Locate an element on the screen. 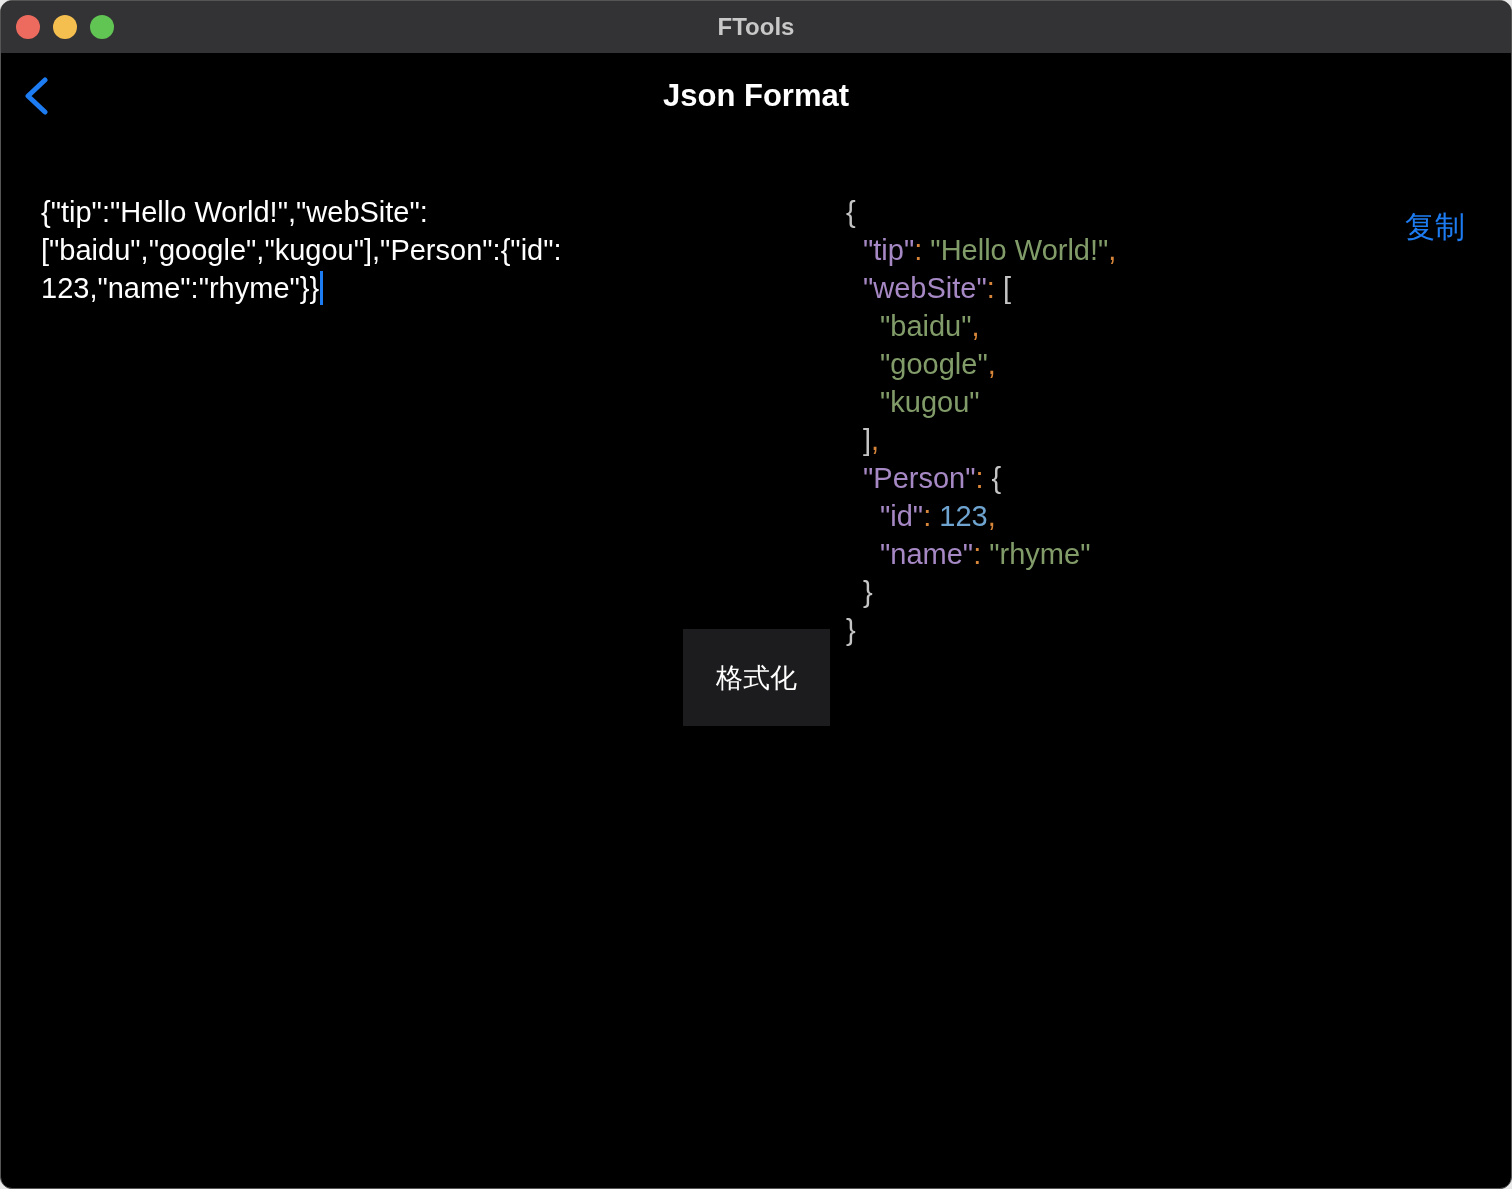 The height and width of the screenshot is (1189, 1512). code-line: { is located at coordinates (851, 212).